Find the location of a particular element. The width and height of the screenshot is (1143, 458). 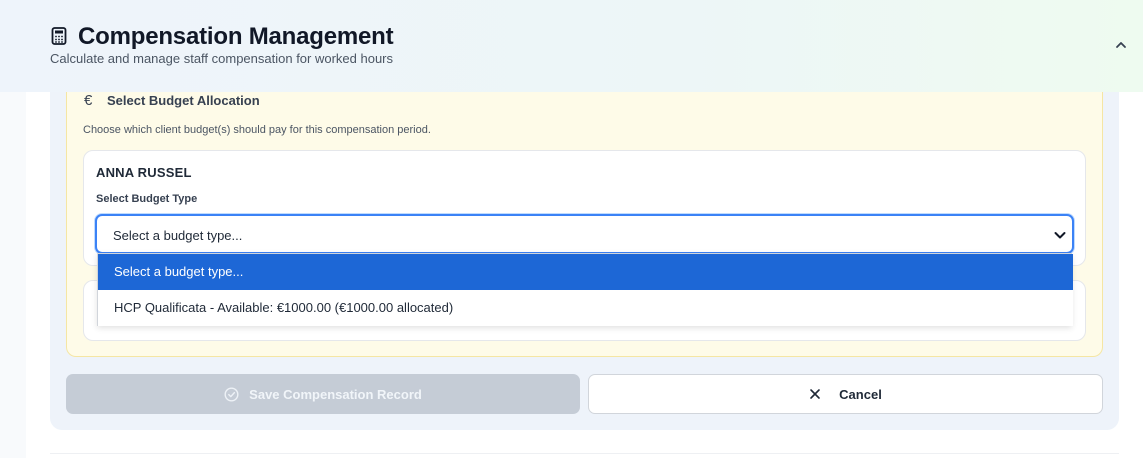

budget-section-title: Select Budget Allocation is located at coordinates (183, 100).